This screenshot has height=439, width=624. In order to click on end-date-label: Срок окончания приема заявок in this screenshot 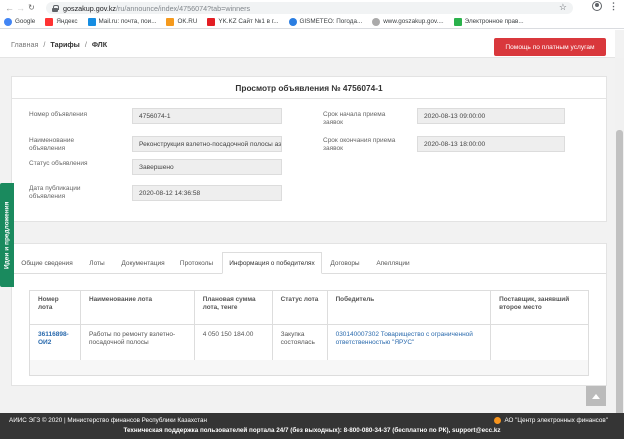, I will do `click(359, 144)`.